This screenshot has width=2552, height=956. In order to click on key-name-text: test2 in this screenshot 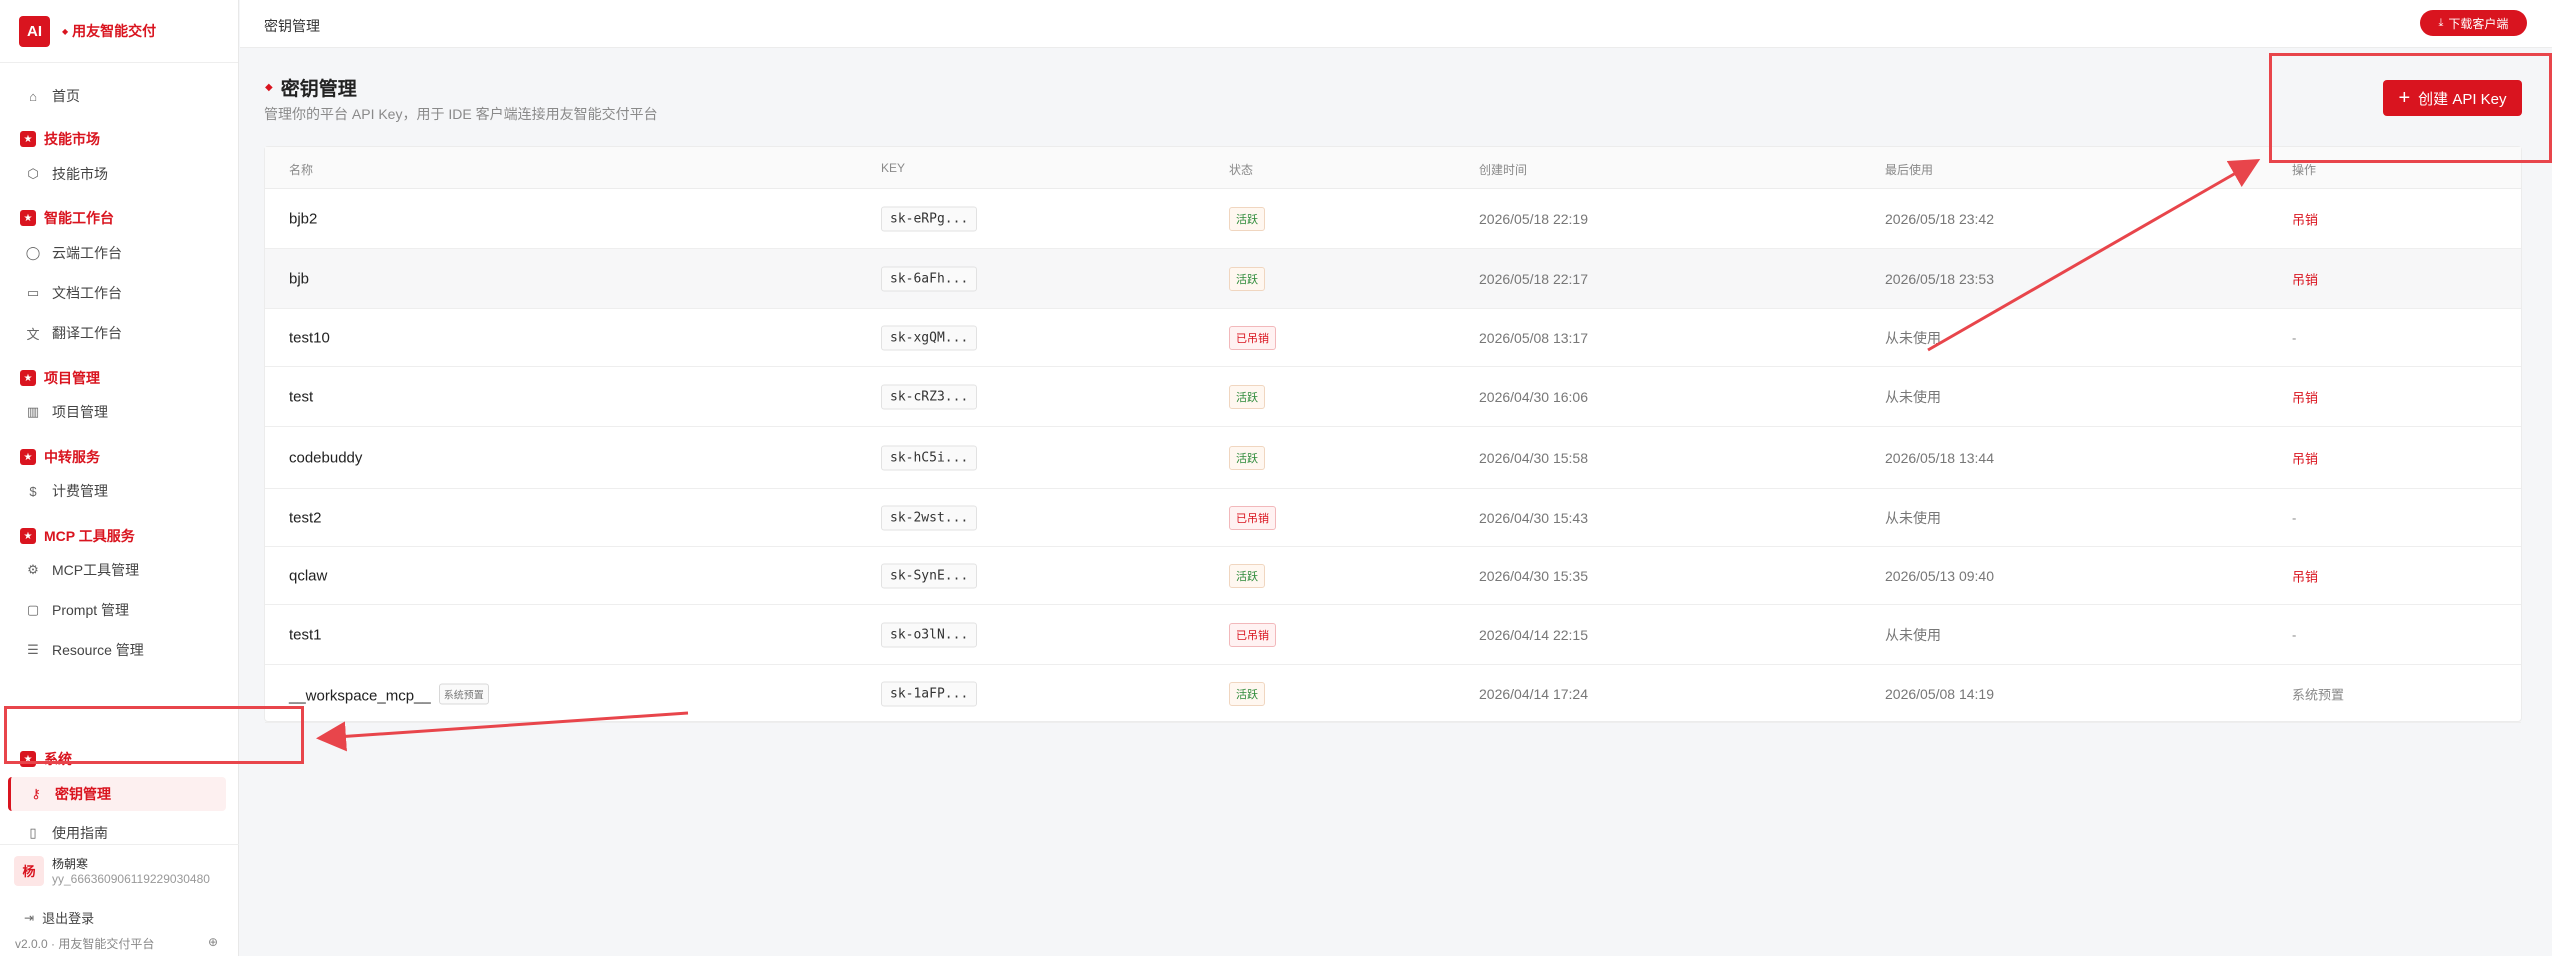, I will do `click(305, 517)`.